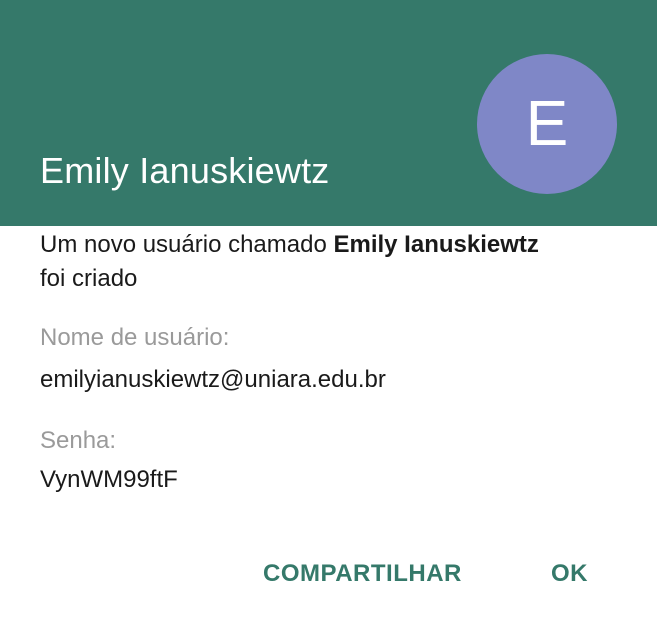  I want to click on password-value: VynWM99ftF, so click(109, 479).